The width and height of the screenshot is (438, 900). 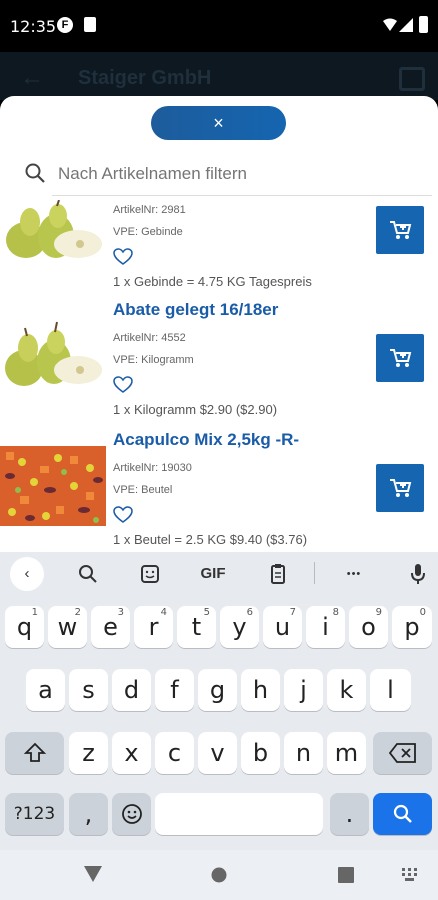 What do you see at coordinates (218, 123) in the screenshot?
I see `close-sheet-button: ×` at bounding box center [218, 123].